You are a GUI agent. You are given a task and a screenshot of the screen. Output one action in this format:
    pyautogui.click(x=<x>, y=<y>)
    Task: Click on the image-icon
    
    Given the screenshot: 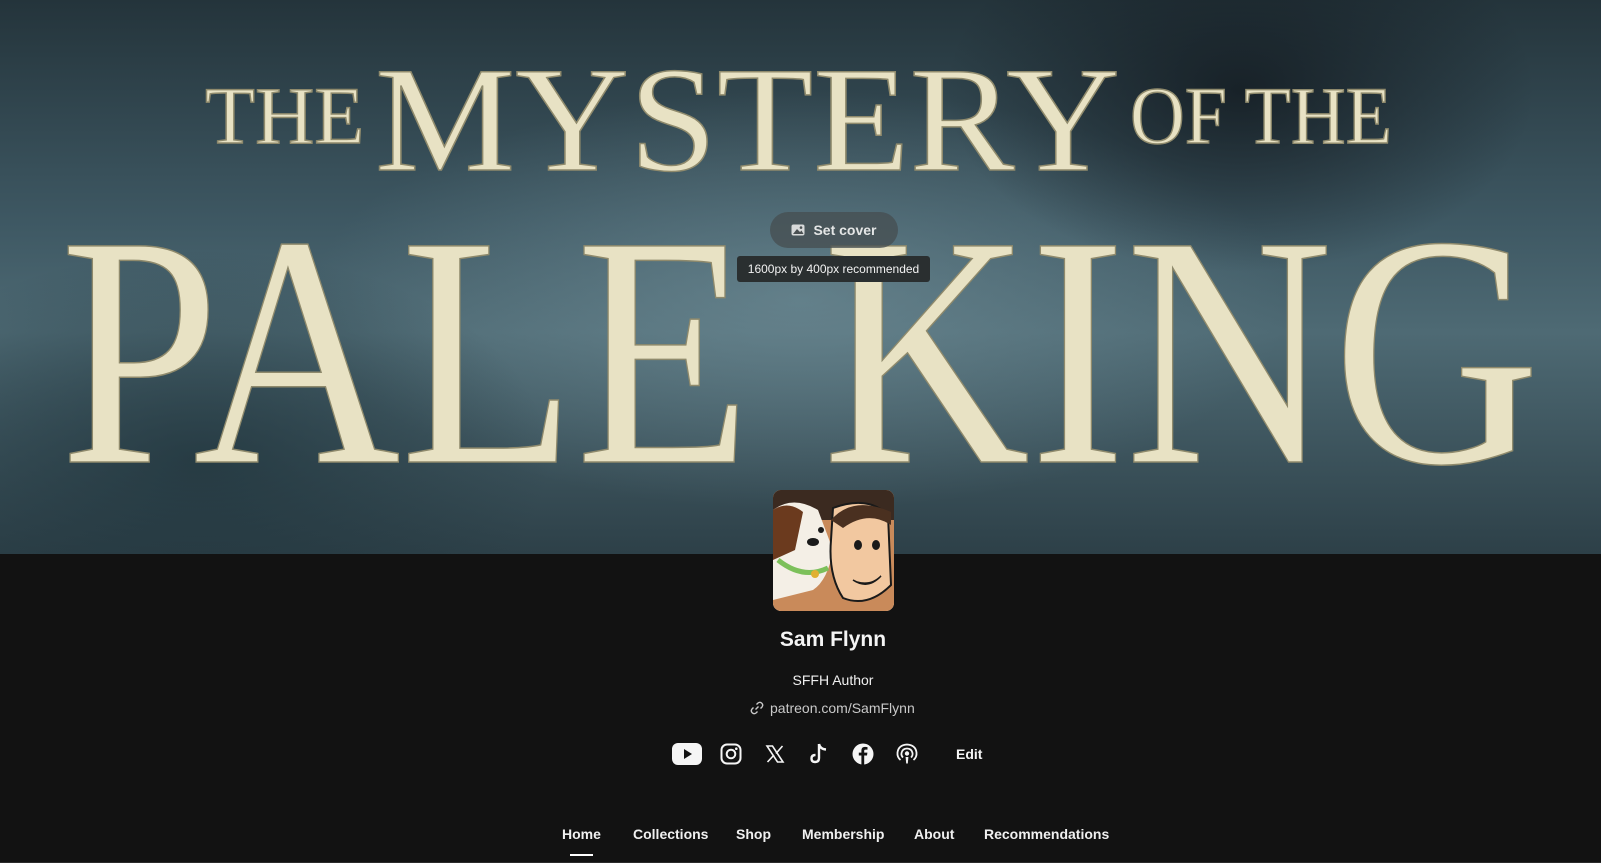 What is the action you would take?
    pyautogui.click(x=798, y=230)
    